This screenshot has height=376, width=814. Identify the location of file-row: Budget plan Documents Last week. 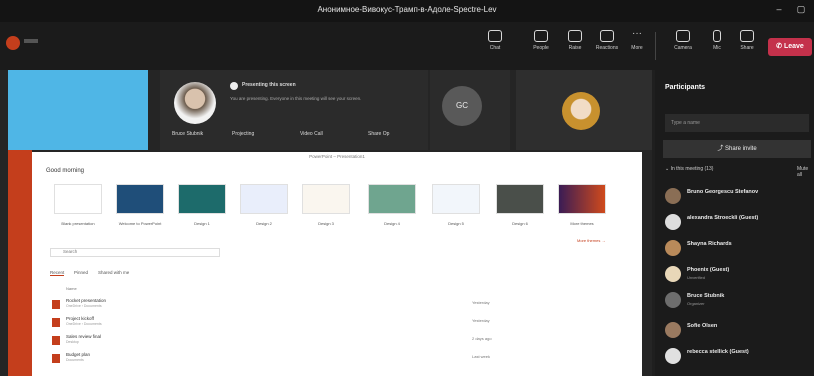
(332, 359).